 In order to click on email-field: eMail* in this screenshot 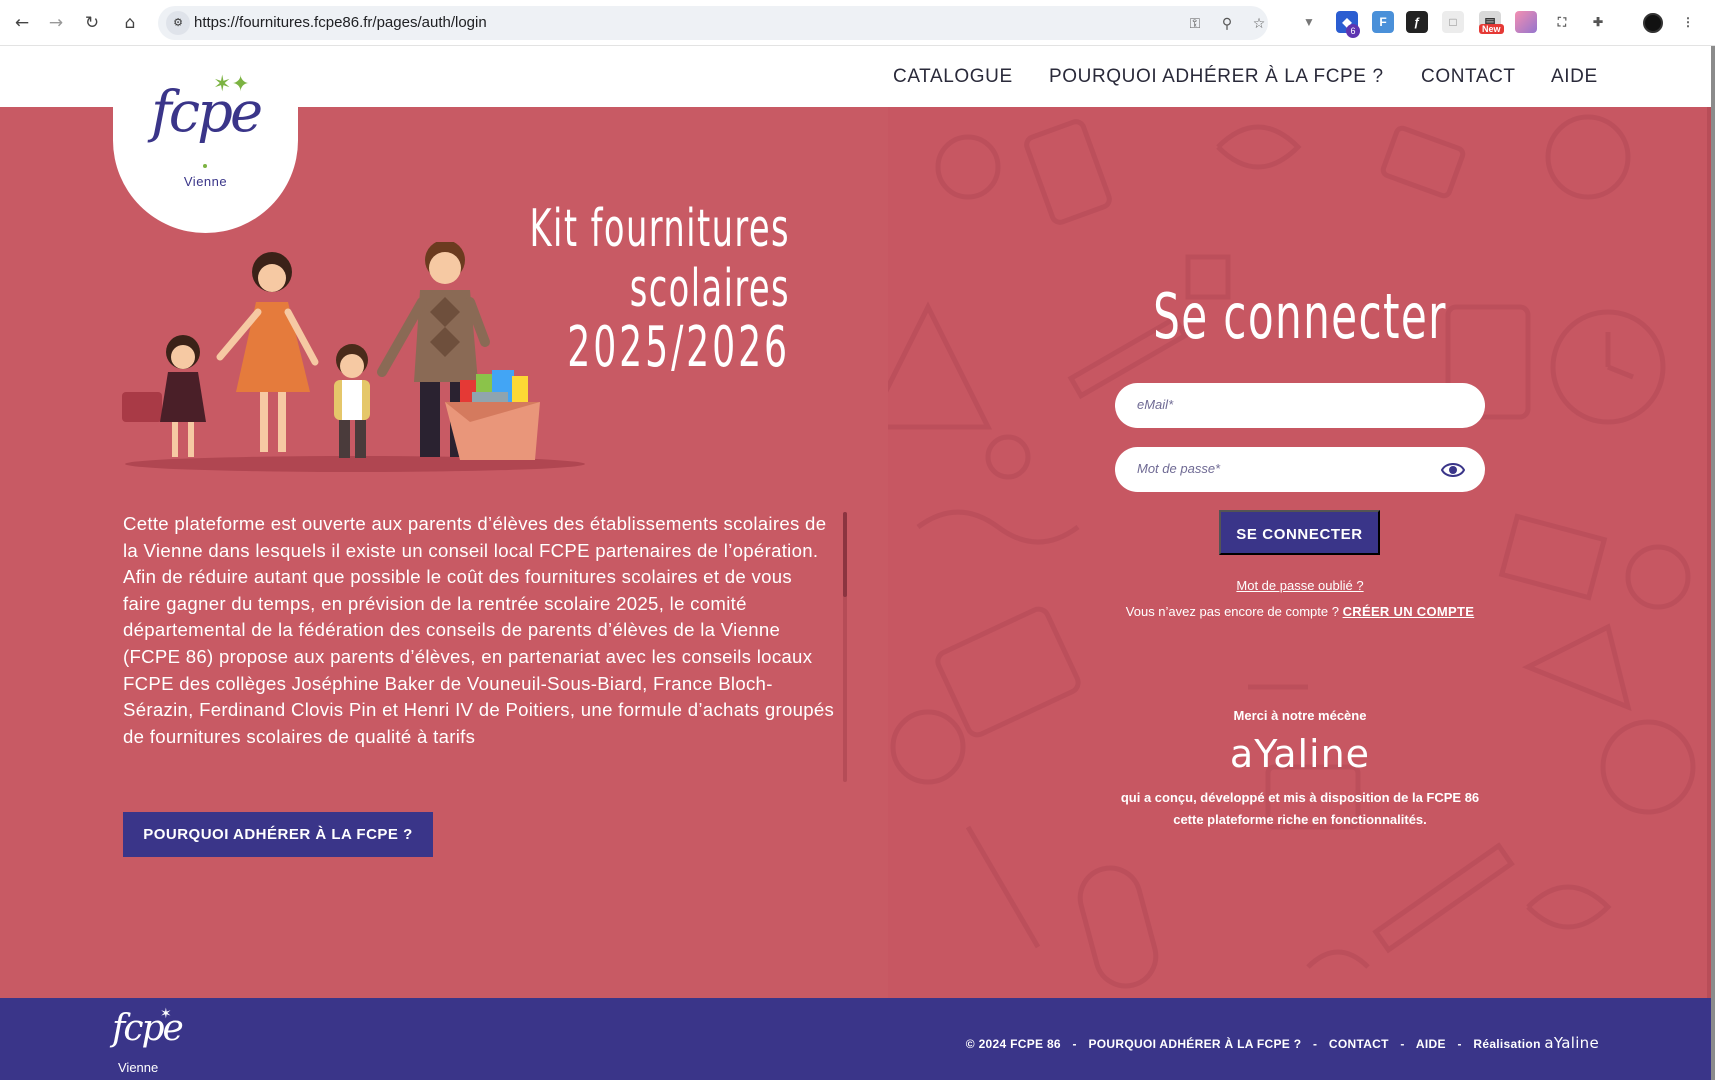, I will do `click(1300, 405)`.